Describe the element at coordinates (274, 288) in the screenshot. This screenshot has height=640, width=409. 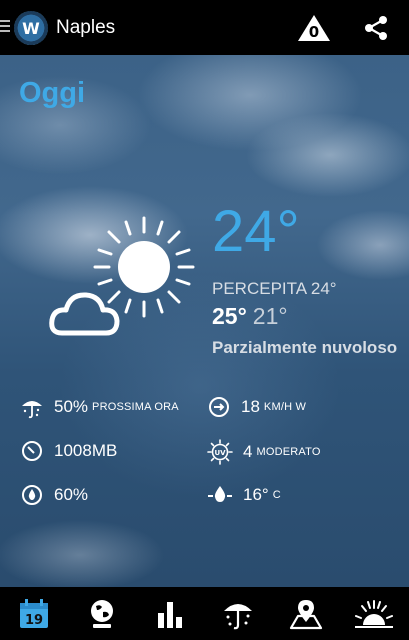
I see `feels-like-temperature: PERCEPITA 24°` at that location.